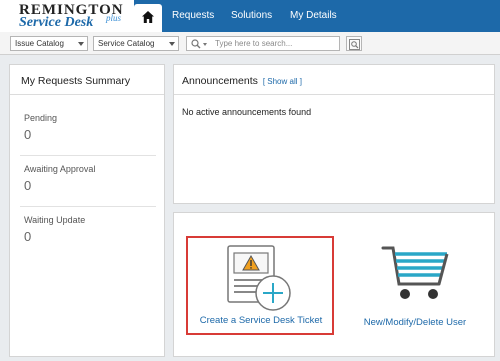 This screenshot has width=500, height=361. What do you see at coordinates (87, 80) in the screenshot?
I see `requests-summary-title: My Requests Summary` at bounding box center [87, 80].